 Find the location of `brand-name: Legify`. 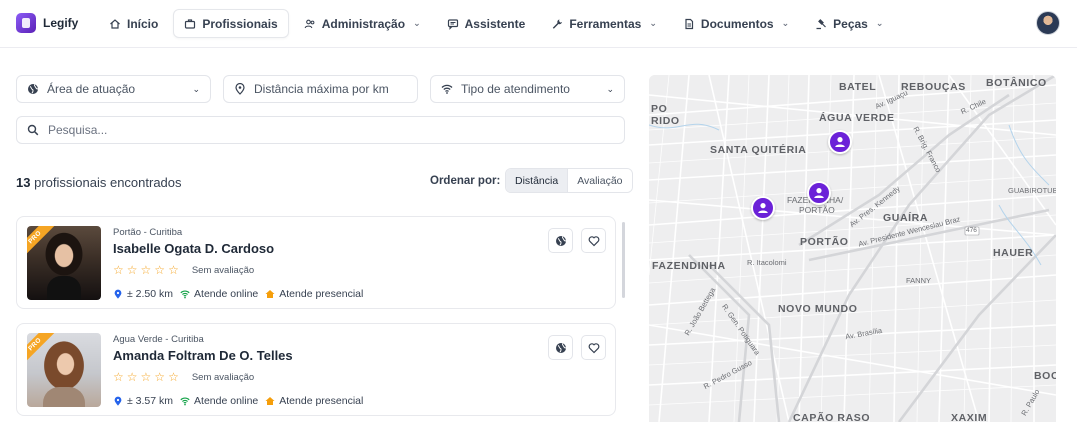

brand-name: Legify is located at coordinates (61, 23).